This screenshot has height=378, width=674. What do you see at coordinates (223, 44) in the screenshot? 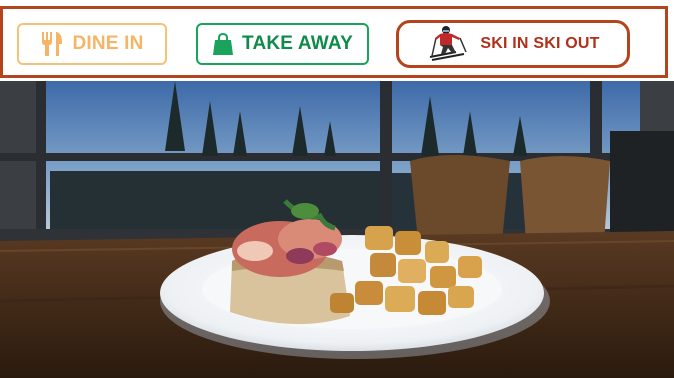
I see `shopping-bag-icon` at bounding box center [223, 44].